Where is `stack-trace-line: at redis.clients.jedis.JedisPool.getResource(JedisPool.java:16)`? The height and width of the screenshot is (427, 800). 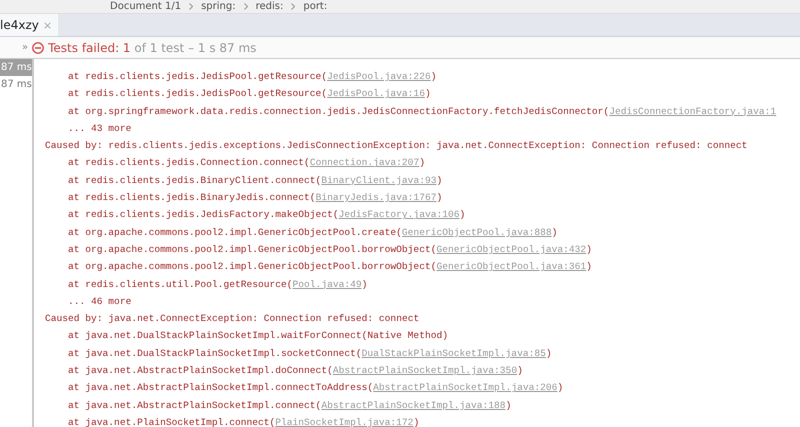 stack-trace-line: at redis.clients.jedis.JedisPool.getResource(JedisPool.java:16) is located at coordinates (249, 94).